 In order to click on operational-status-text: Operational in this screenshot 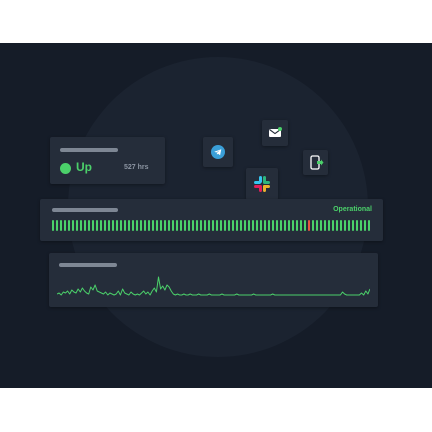, I will do `click(352, 209)`.